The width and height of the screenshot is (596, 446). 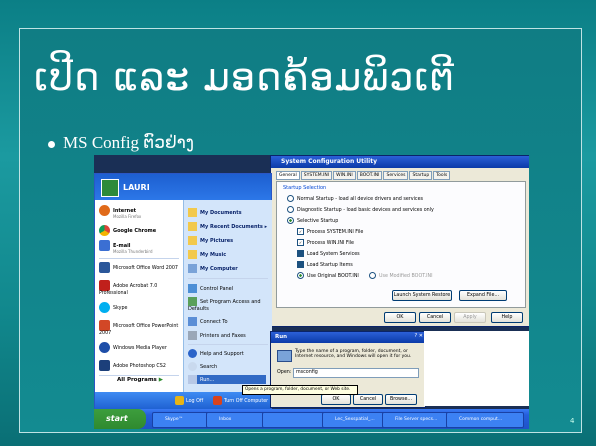 I want to click on tab-startup: Startup, so click(x=421, y=175).